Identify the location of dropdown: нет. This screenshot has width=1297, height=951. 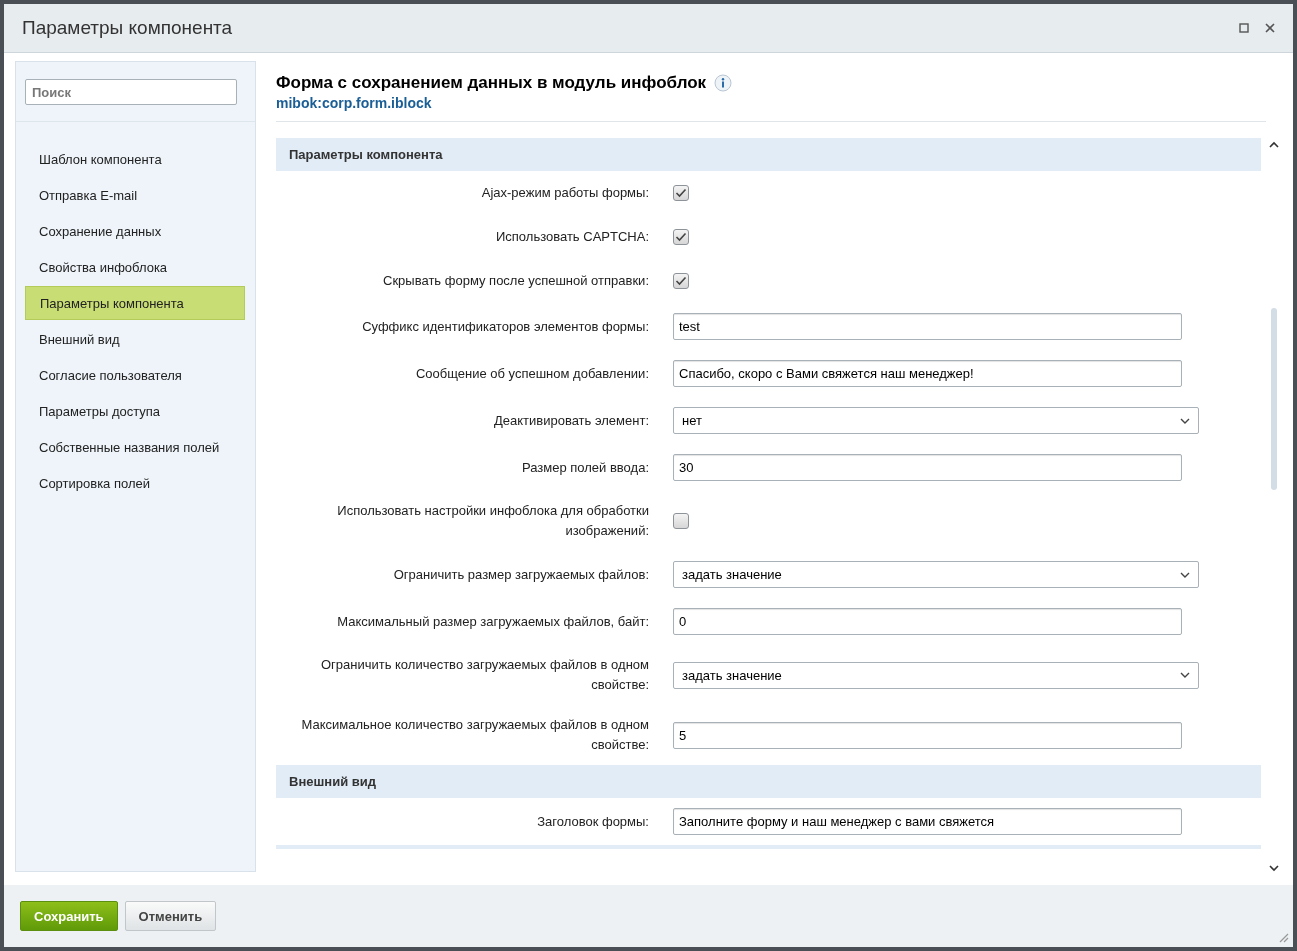
(936, 420).